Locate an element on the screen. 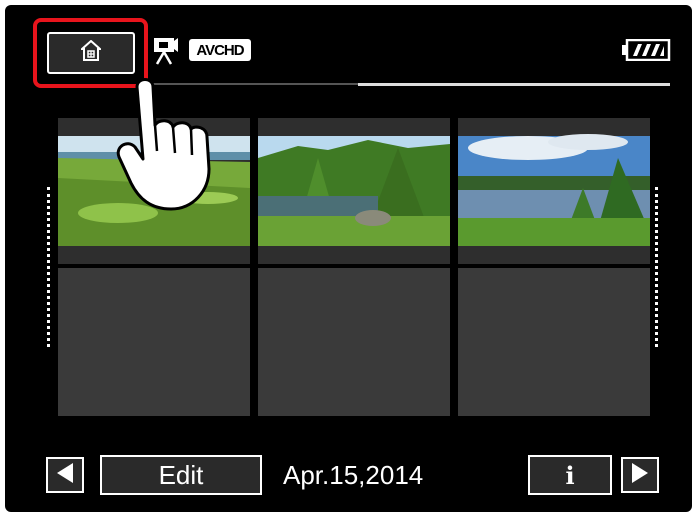 This screenshot has height=517, width=697. home-button is located at coordinates (91, 53).